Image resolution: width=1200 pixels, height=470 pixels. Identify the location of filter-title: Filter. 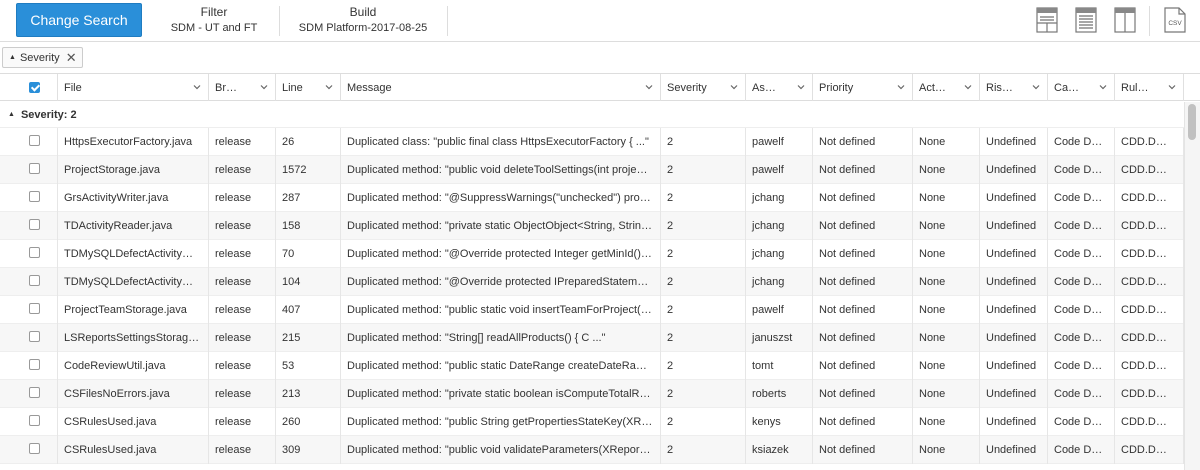
(214, 12).